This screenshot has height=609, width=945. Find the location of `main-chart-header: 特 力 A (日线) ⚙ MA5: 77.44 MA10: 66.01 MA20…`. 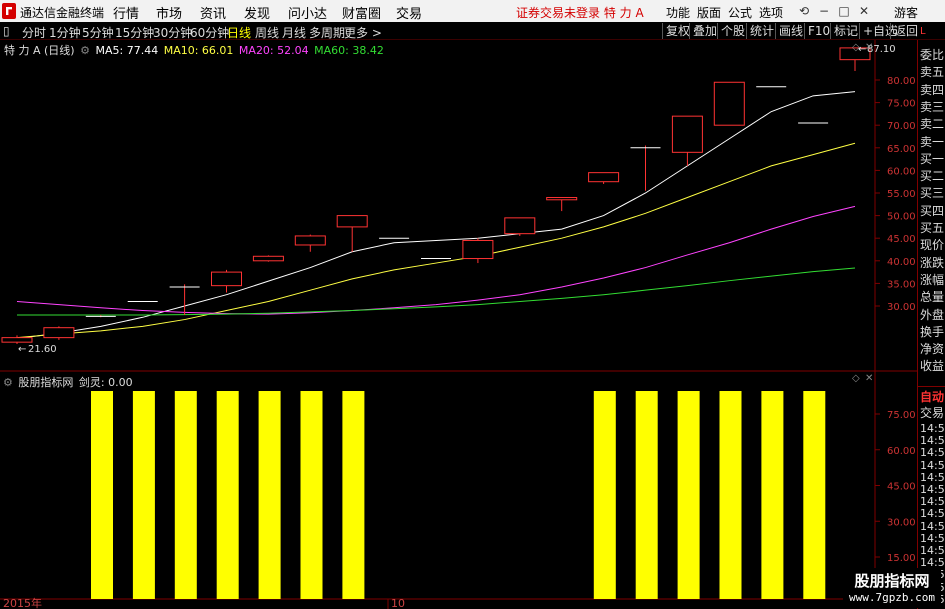

main-chart-header: 特 力 A (日线) ⚙ MA5: 77.44 MA10: 66.01 MA20… is located at coordinates (195, 50).